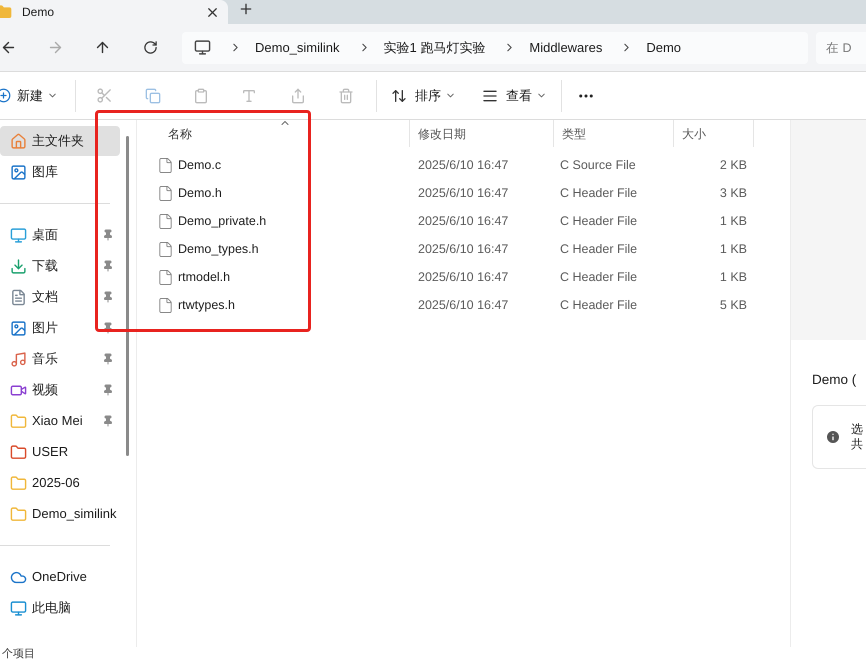 This screenshot has height=660, width=866. I want to click on new-button: 新建, so click(31, 96).